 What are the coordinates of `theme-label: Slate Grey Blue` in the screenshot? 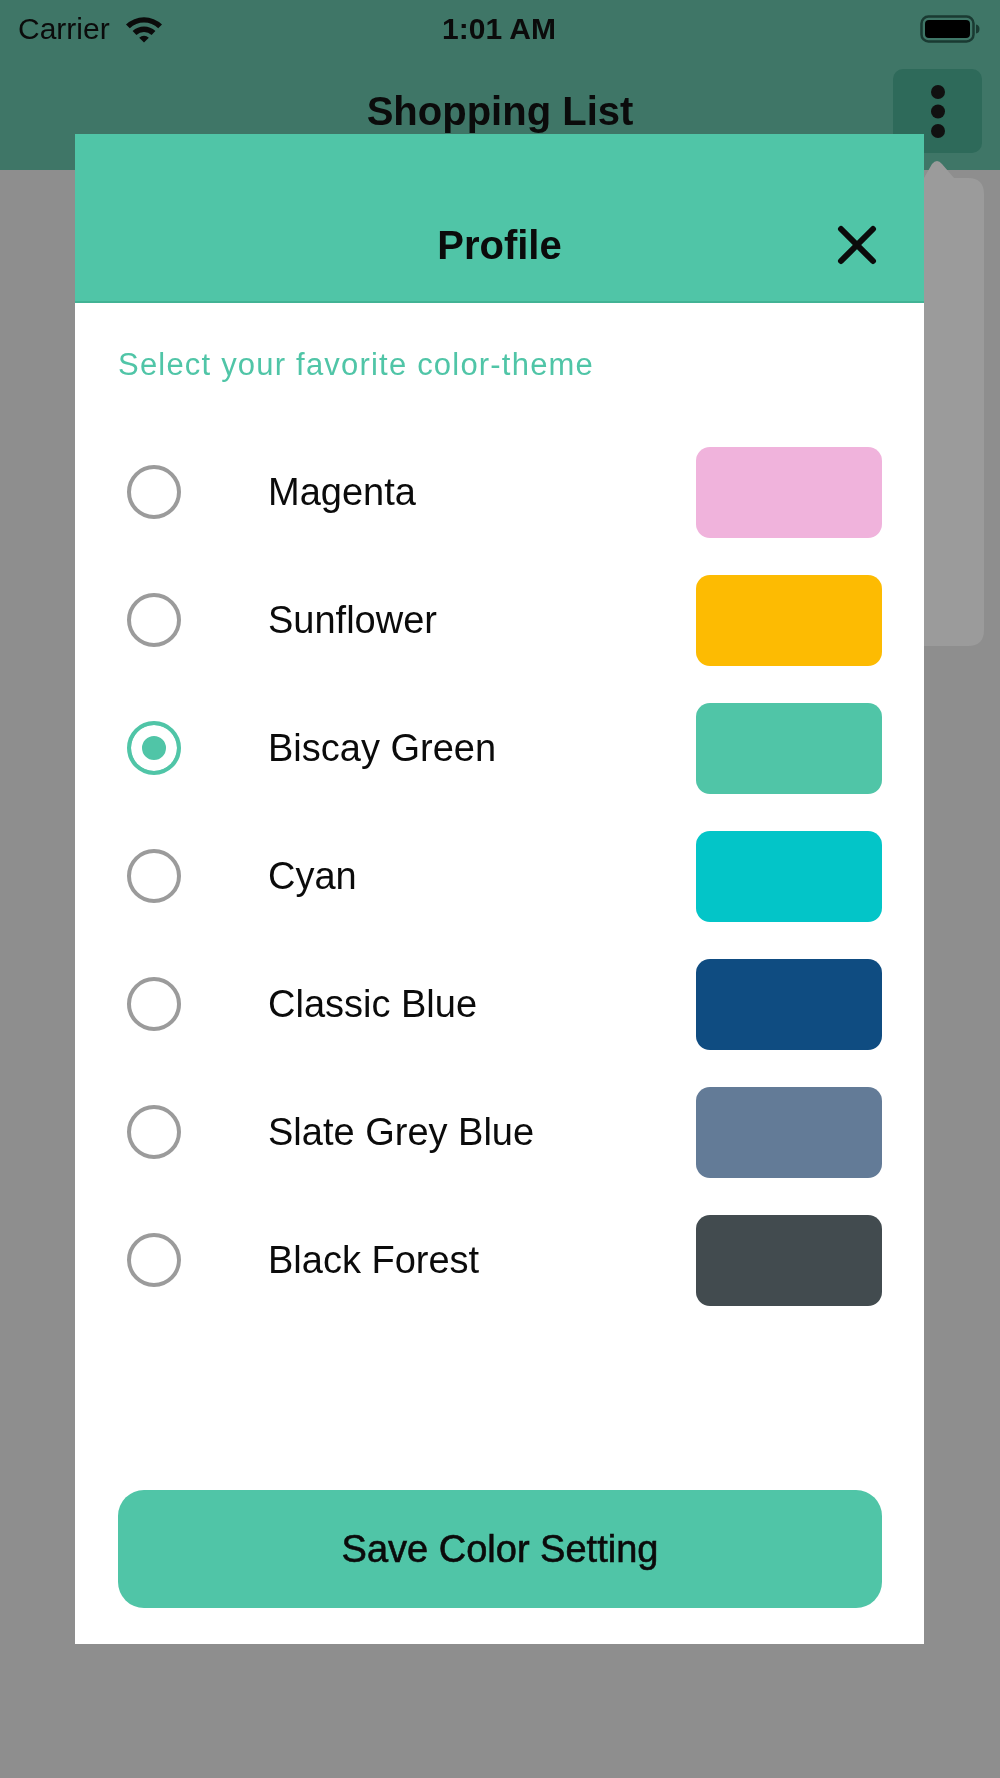 It's located at (402, 1132).